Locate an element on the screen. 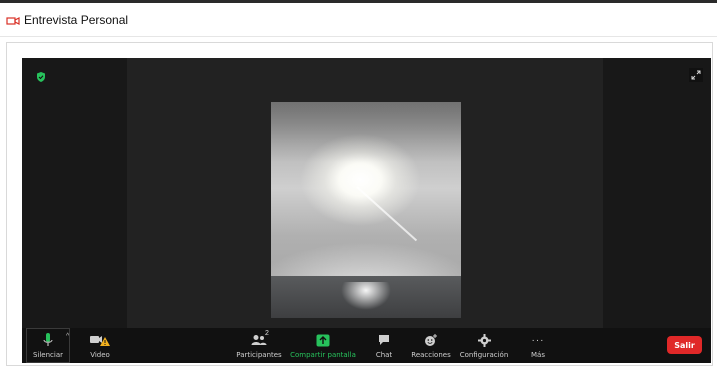 Image resolution: width=717 pixels, height=367 pixels. mute-button-outline is located at coordinates (48, 345).